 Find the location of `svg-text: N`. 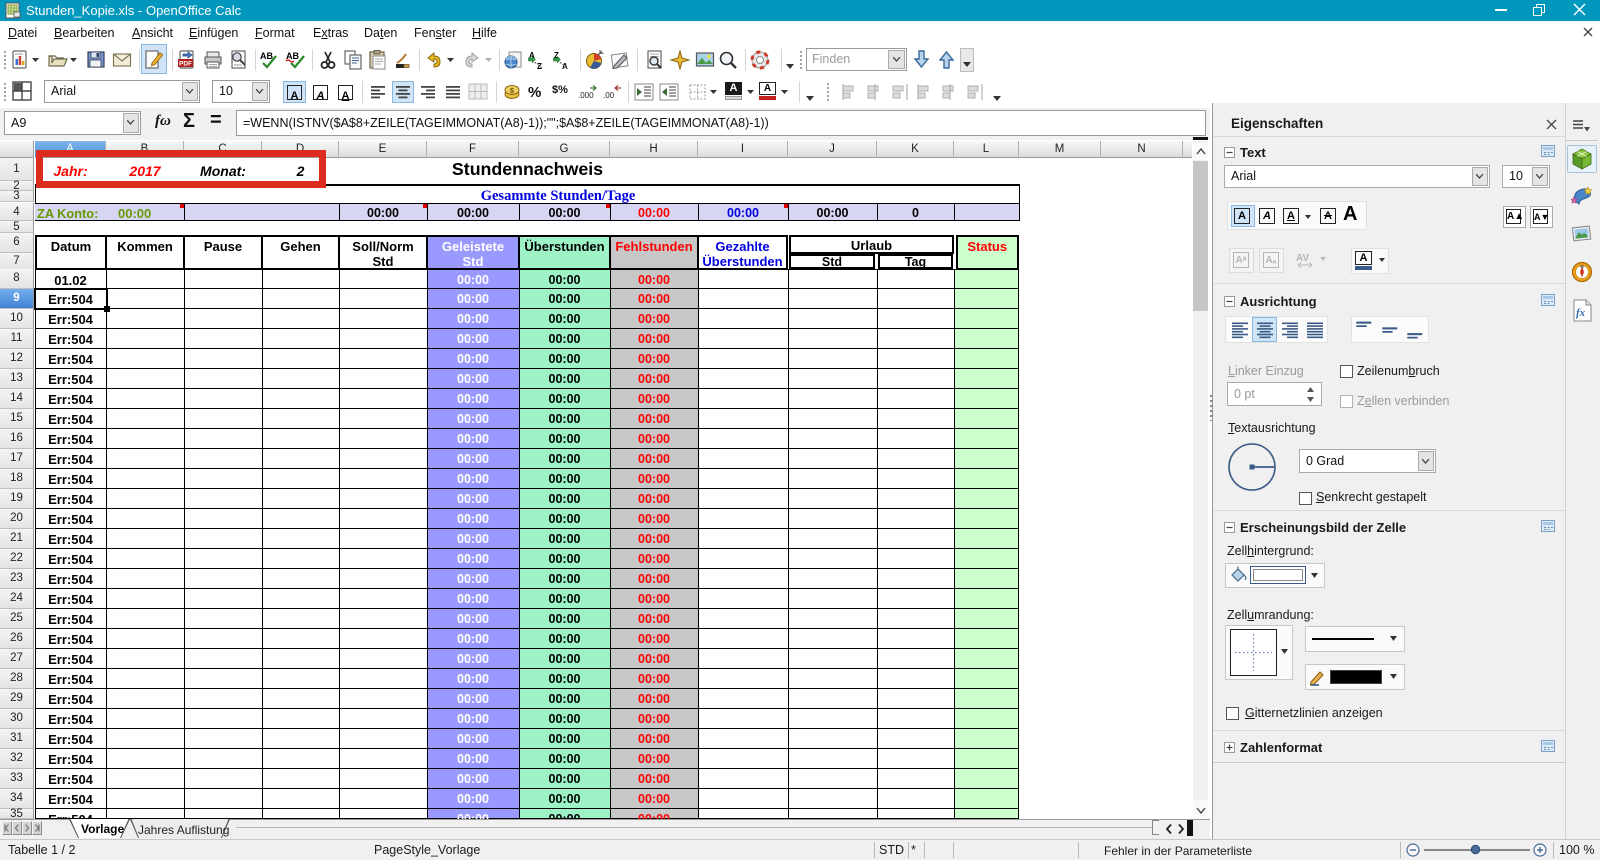

svg-text: N is located at coordinates (1581, 266).